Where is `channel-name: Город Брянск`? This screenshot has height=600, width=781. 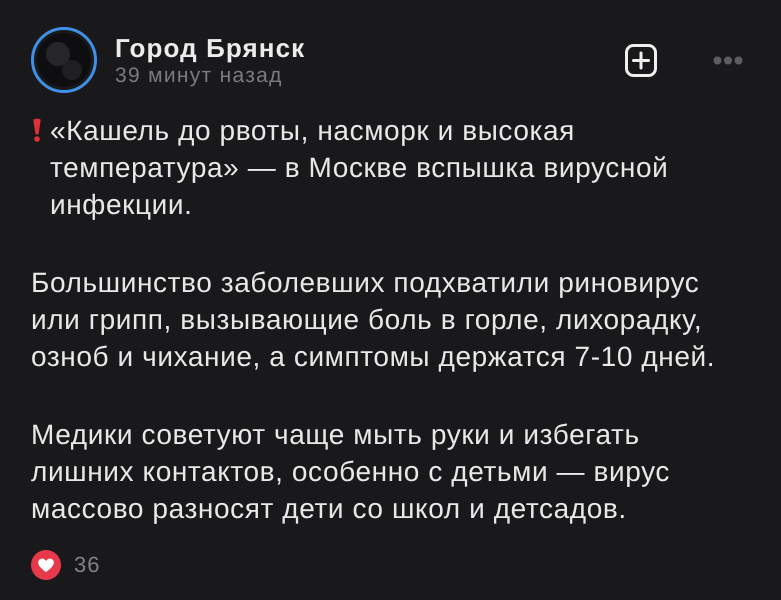
channel-name: Город Брянск is located at coordinates (210, 47).